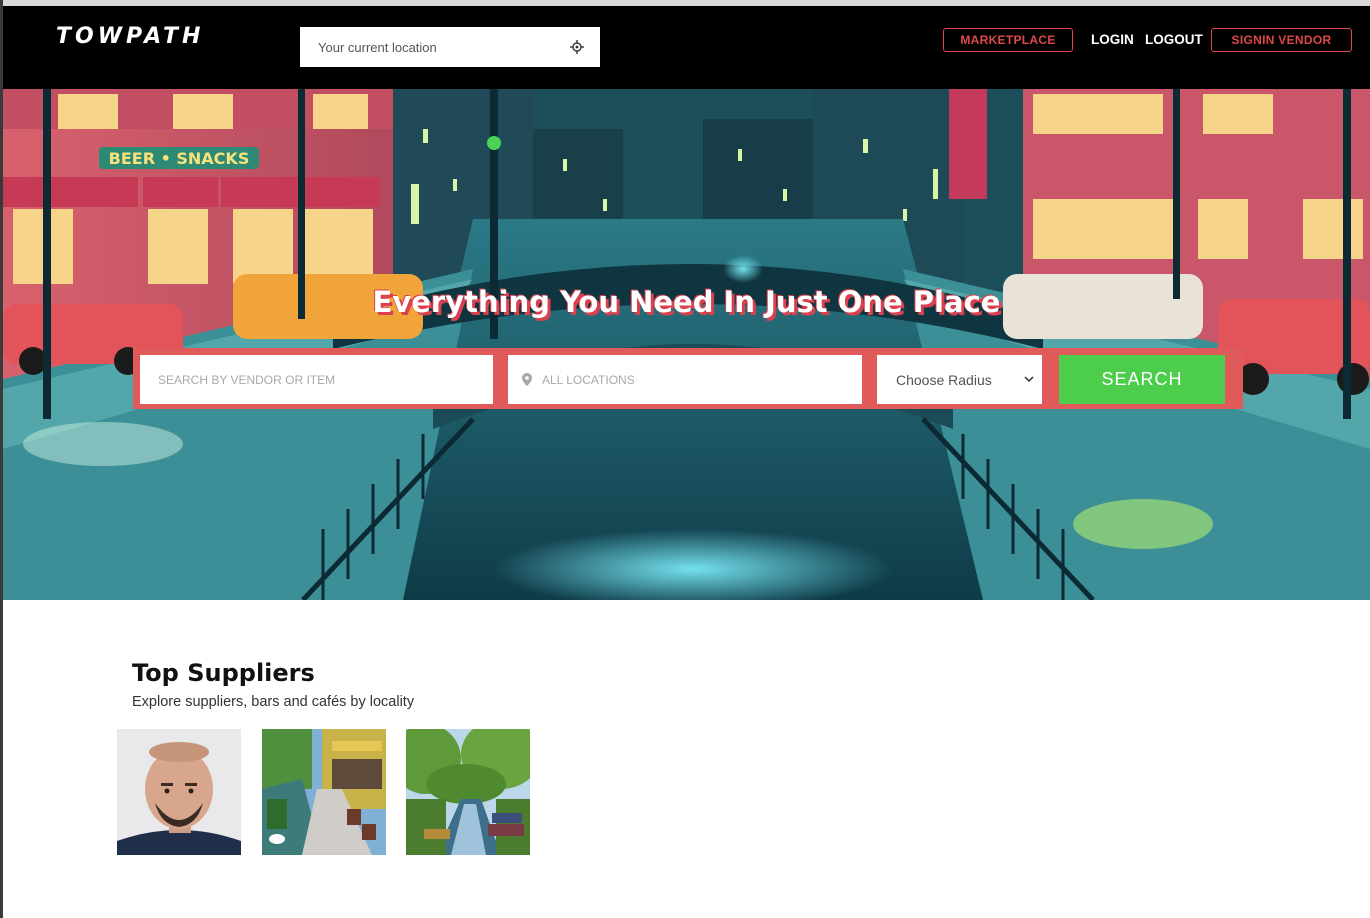 The image size is (1370, 918). I want to click on current-location-input, so click(438, 47).